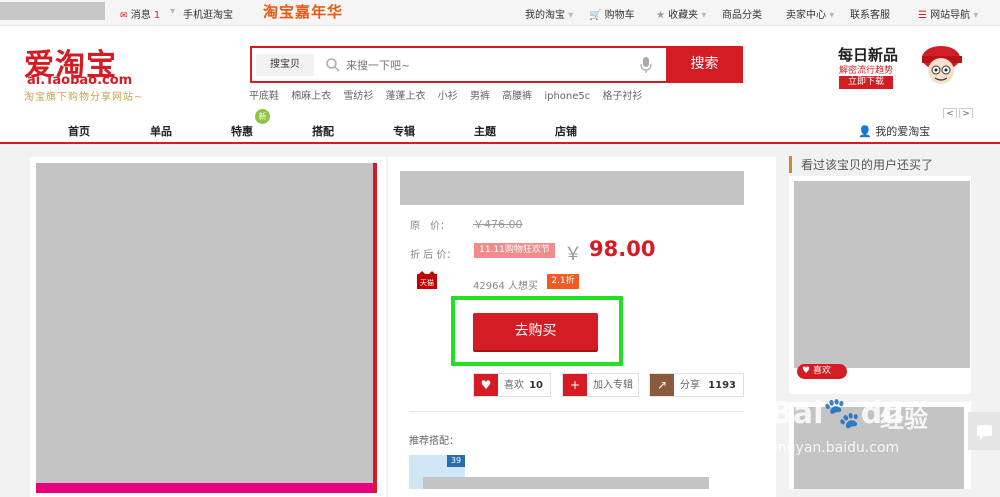 The image size is (1000, 497). I want to click on add-album-button: + 加入专辑, so click(600, 385).